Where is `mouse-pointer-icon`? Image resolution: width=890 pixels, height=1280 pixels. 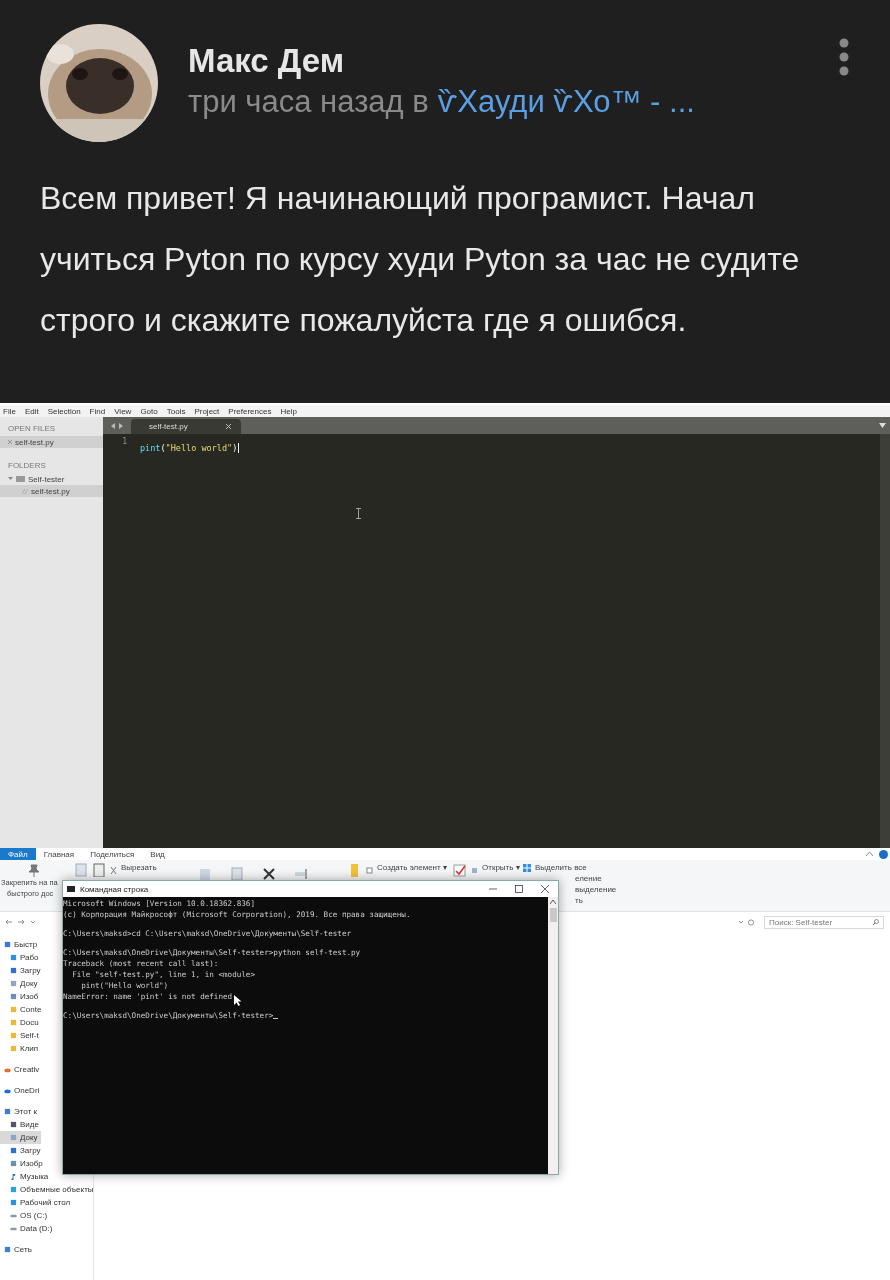
mouse-pointer-icon is located at coordinates (238, 1000).